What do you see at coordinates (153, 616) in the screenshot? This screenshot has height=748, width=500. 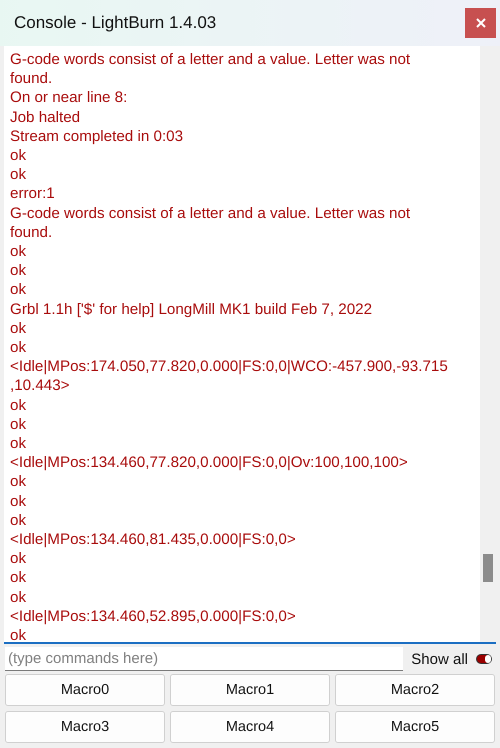 I see `console-line: <Idle|MPos:134.460,52.895,0.000|FS:0,0>` at bounding box center [153, 616].